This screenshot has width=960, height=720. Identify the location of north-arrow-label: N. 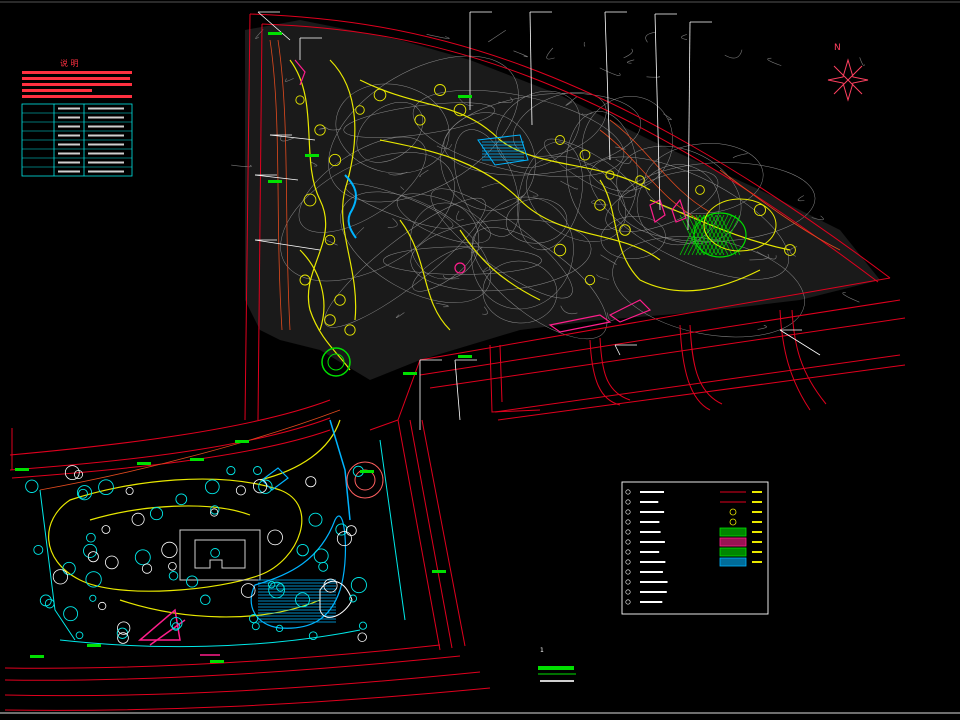
(837, 48).